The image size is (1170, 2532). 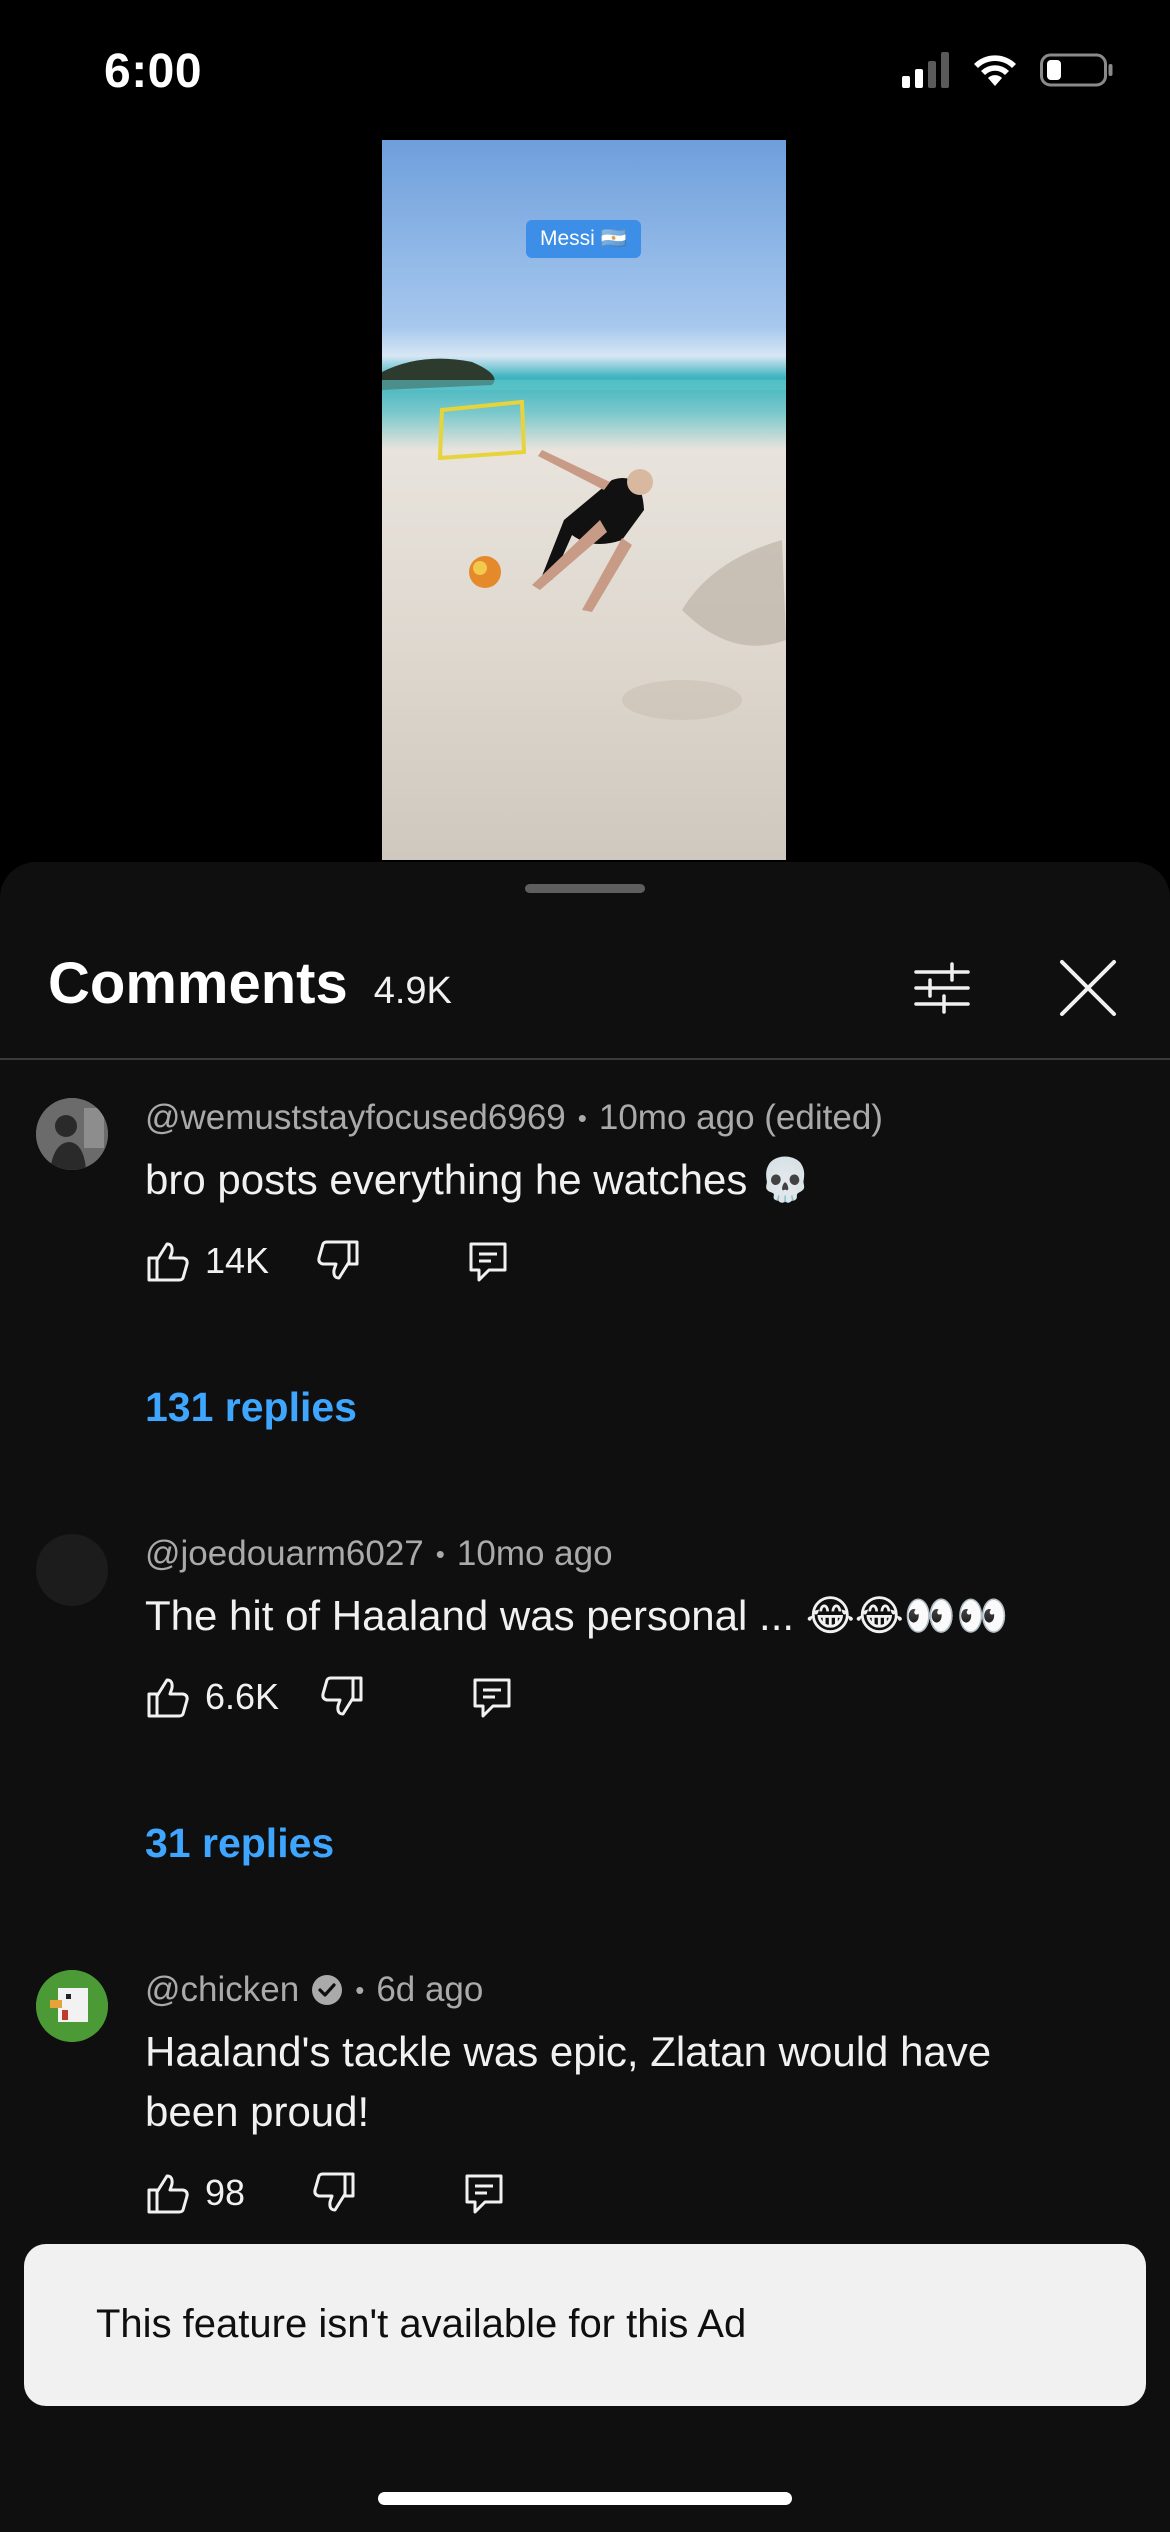 I want to click on comment-time: 6d ago, so click(x=430, y=1989).